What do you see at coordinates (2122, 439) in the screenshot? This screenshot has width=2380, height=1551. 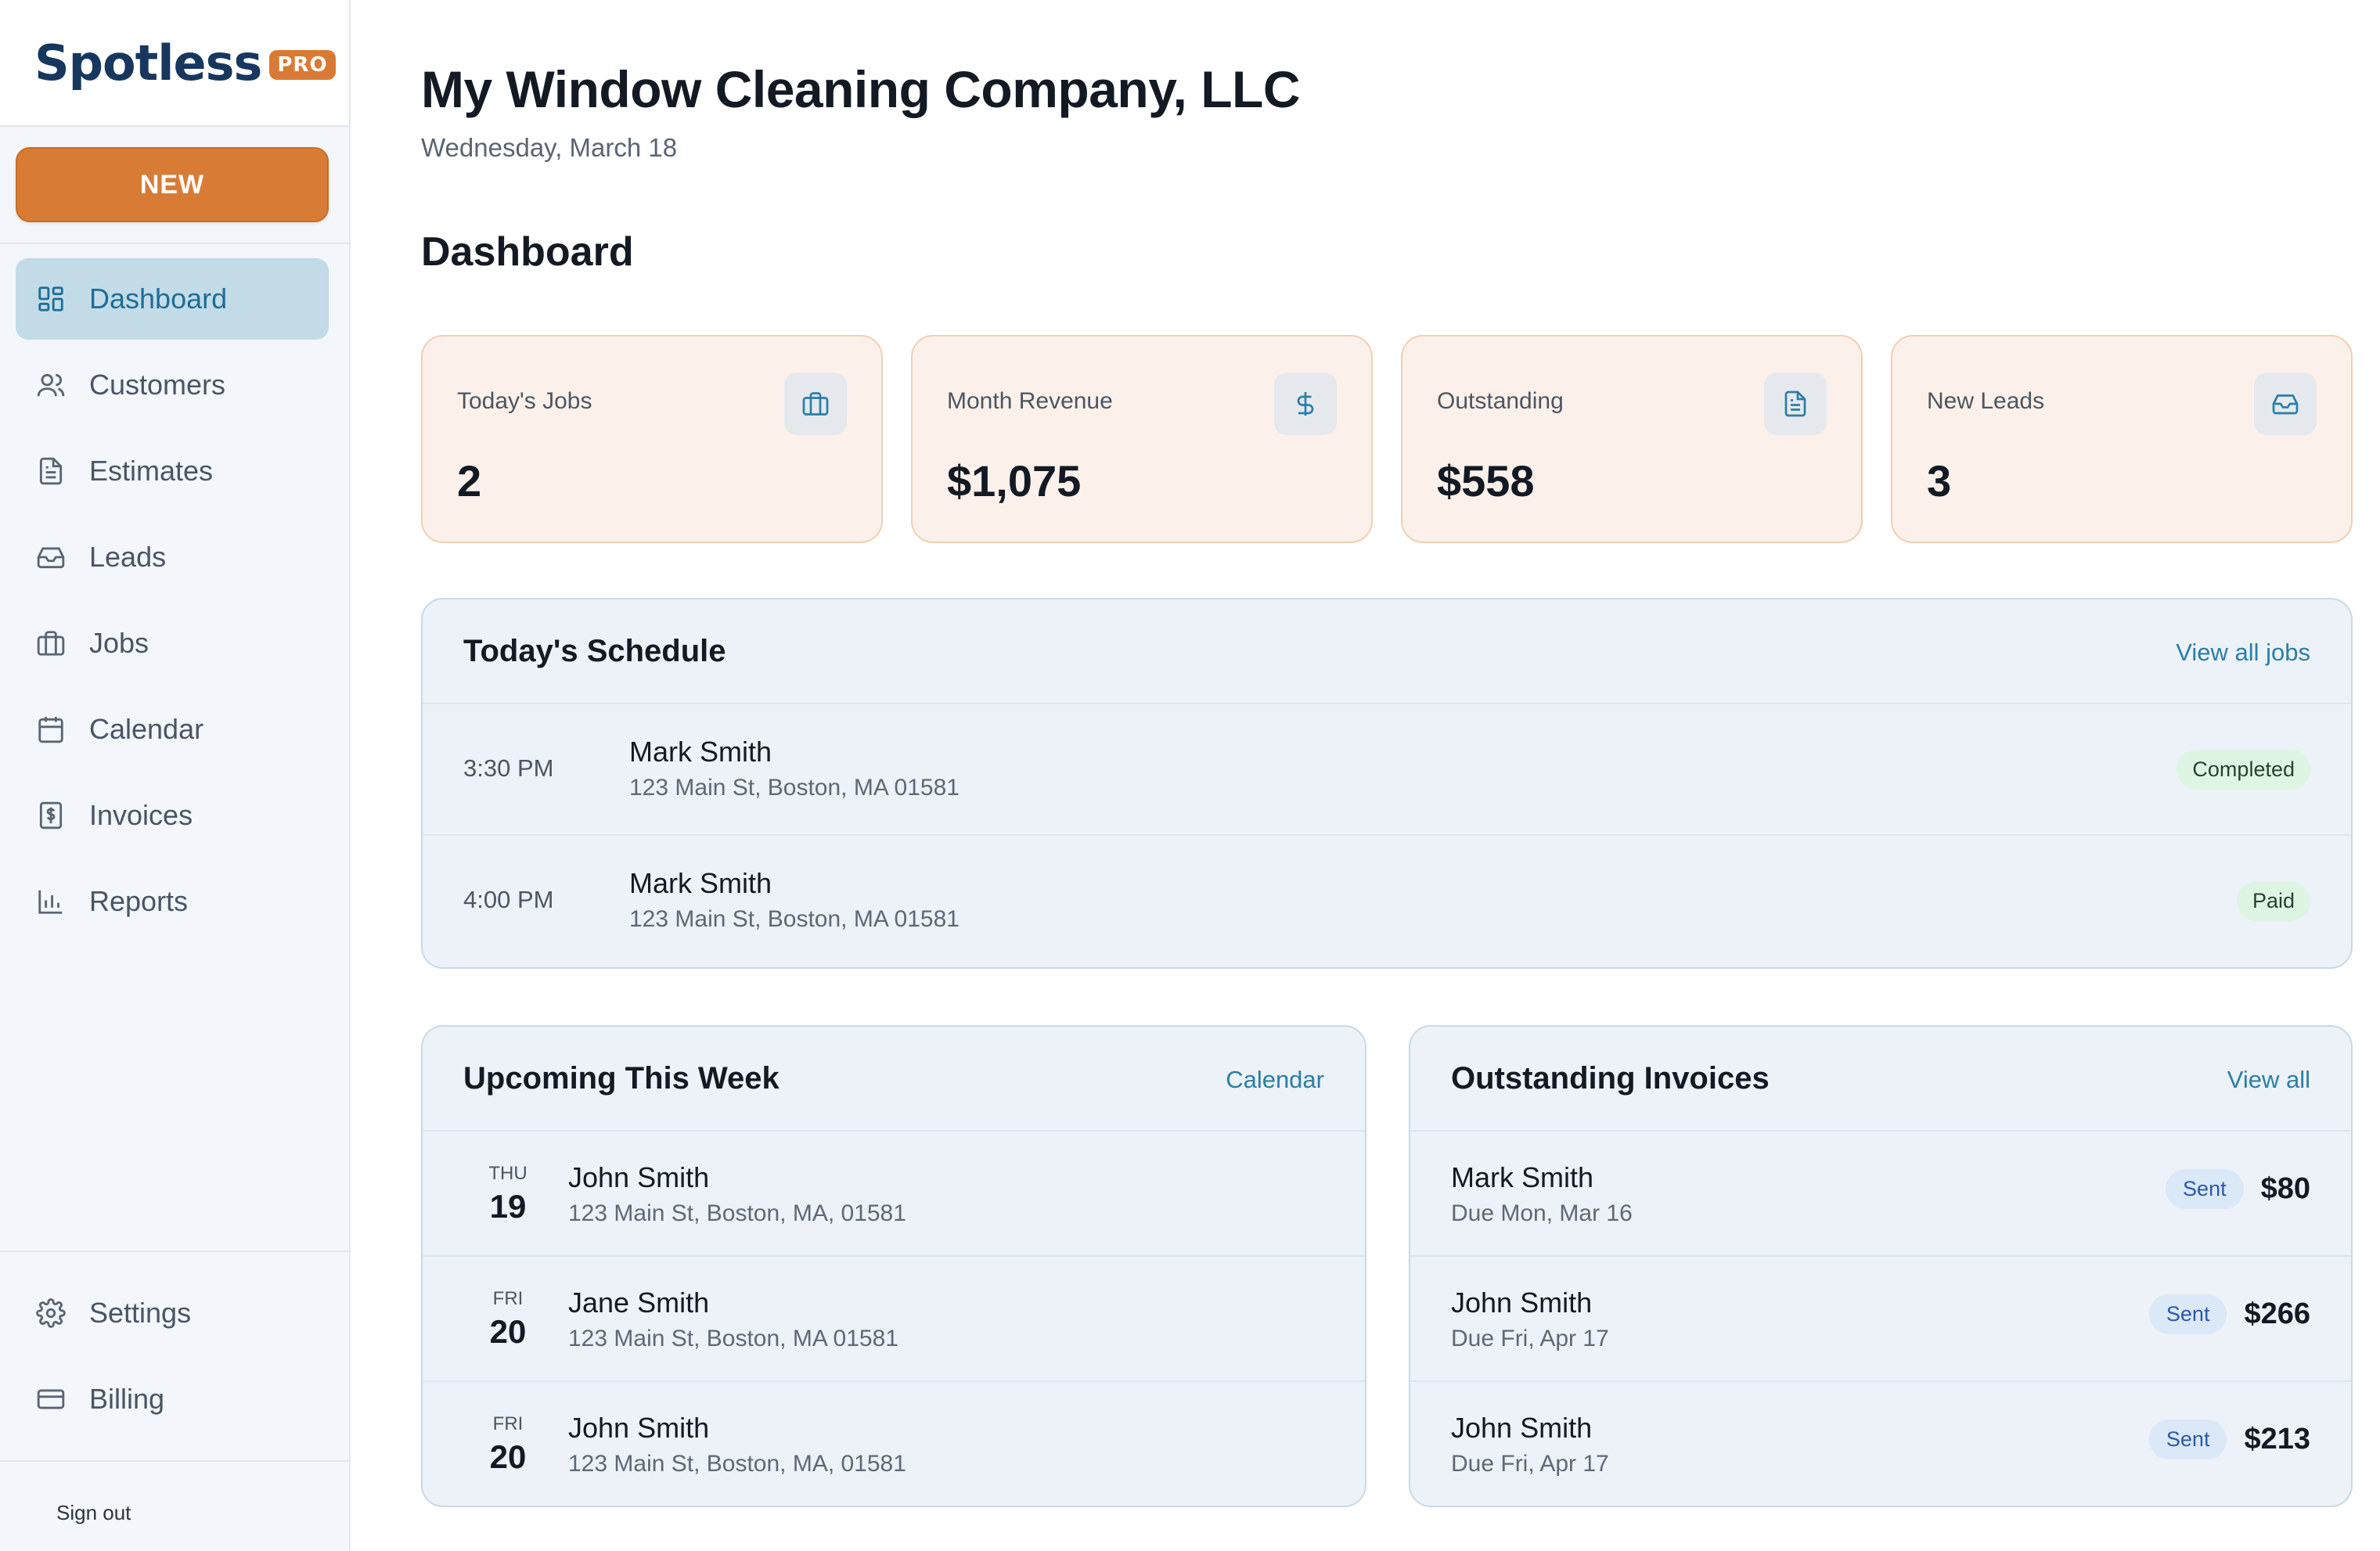 I see `stat-card-new-leads: New Leads 3` at bounding box center [2122, 439].